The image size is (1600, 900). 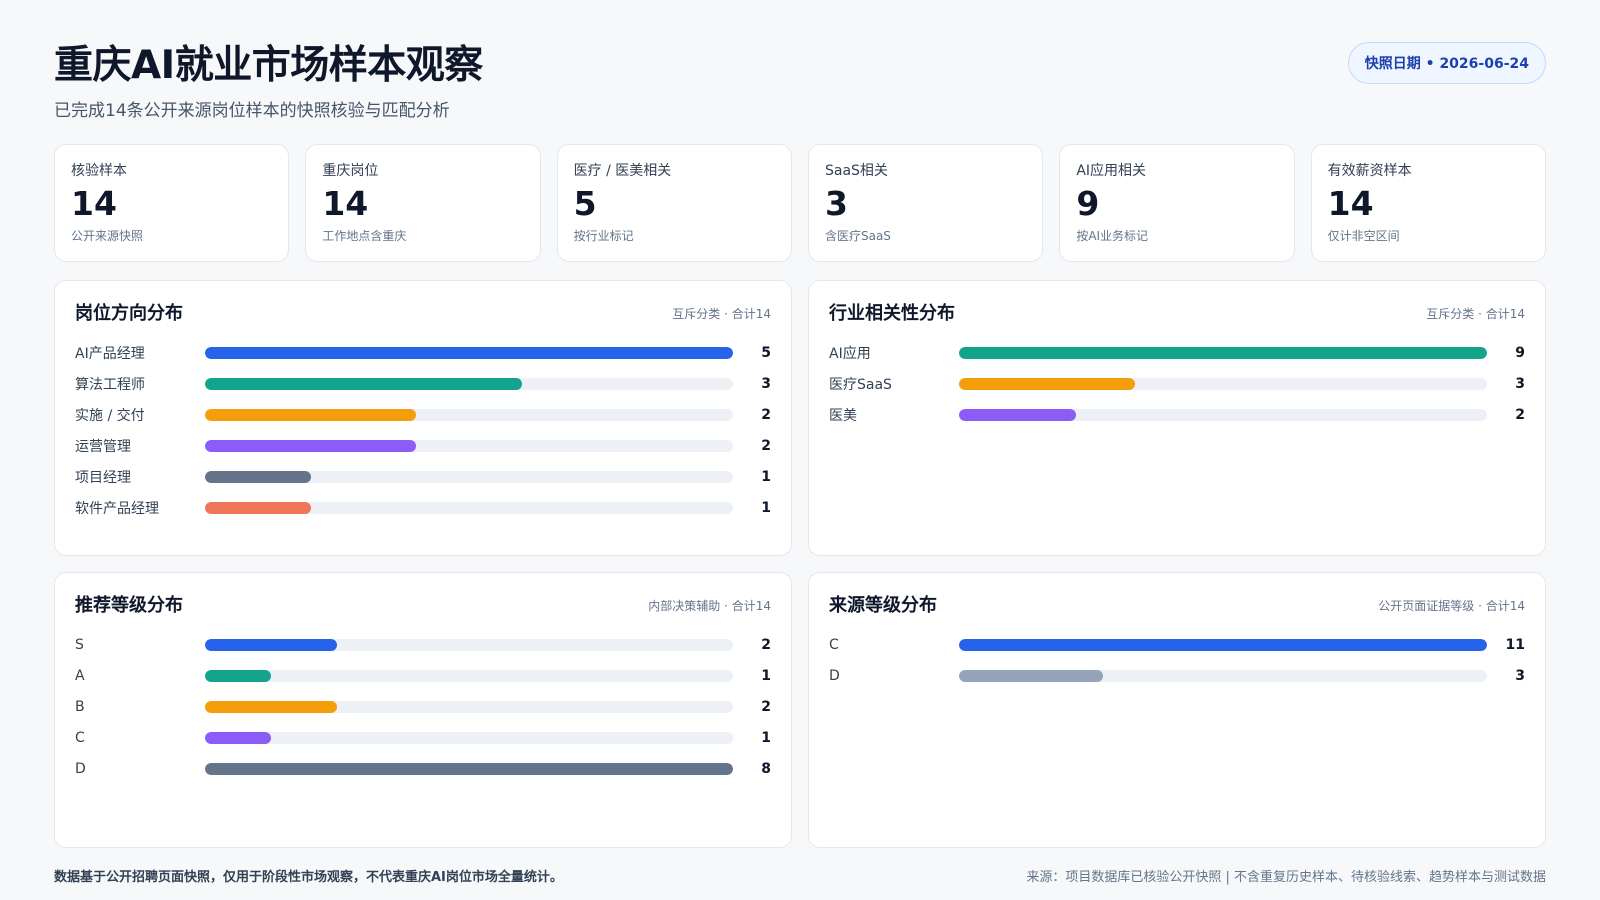 I want to click on footer-disclaimer: 数据基于公开招聘页面快照，仅用于阶段性市场观察，不代表重庆AI岗位市场全量统计。, so click(x=308, y=877).